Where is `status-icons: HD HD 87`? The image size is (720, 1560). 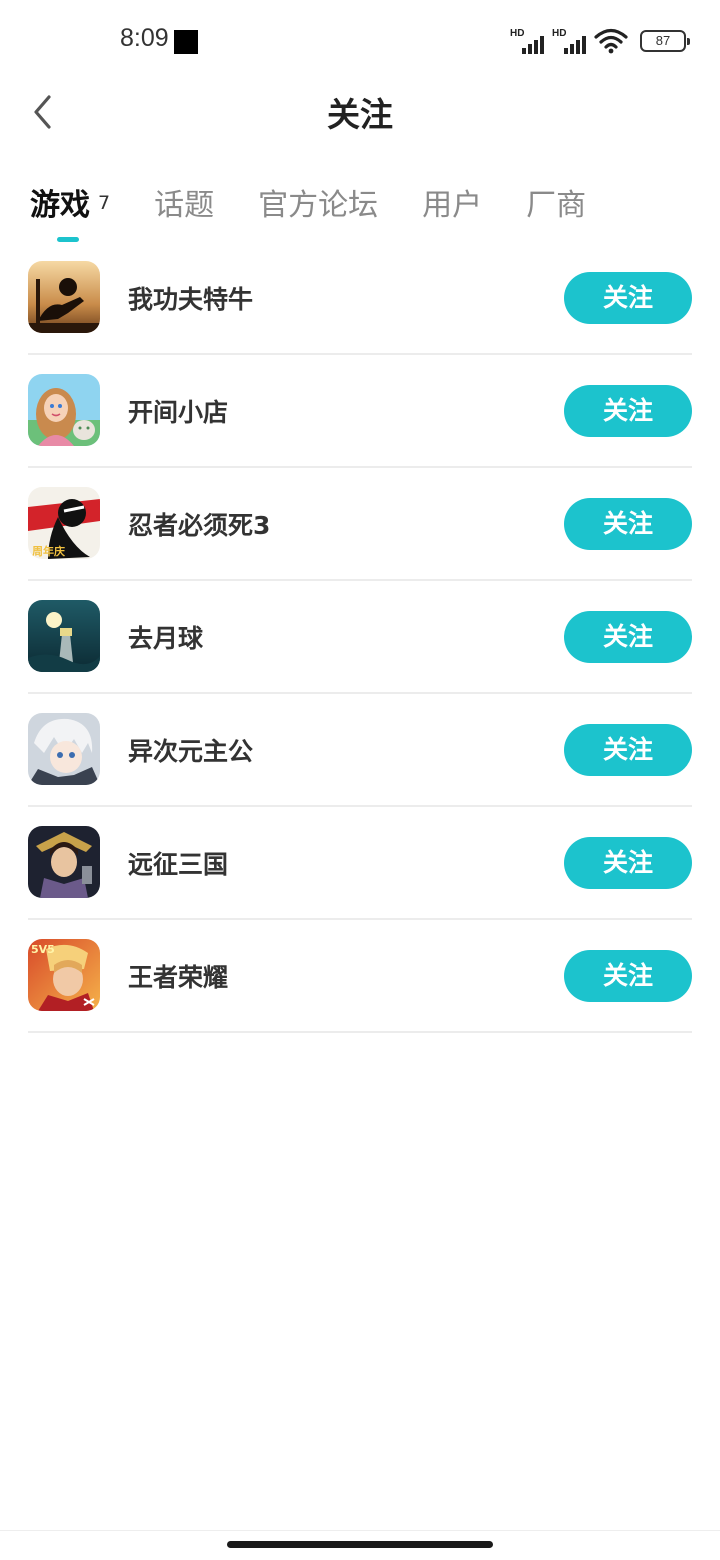 status-icons: HD HD 87 is located at coordinates (600, 41).